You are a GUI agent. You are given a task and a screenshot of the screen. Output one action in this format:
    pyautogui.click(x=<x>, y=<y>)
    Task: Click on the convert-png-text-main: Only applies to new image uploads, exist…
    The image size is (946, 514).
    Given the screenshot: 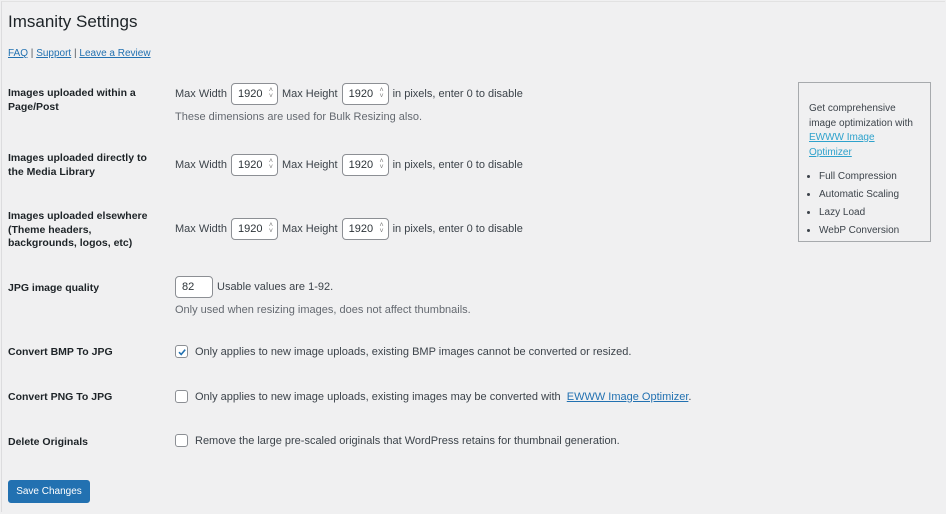 What is the action you would take?
    pyautogui.click(x=379, y=396)
    